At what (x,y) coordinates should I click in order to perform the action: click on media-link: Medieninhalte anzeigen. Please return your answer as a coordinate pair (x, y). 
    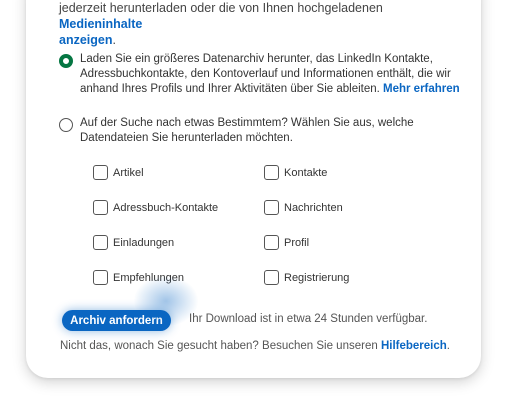
    Looking at the image, I should click on (100, 32).